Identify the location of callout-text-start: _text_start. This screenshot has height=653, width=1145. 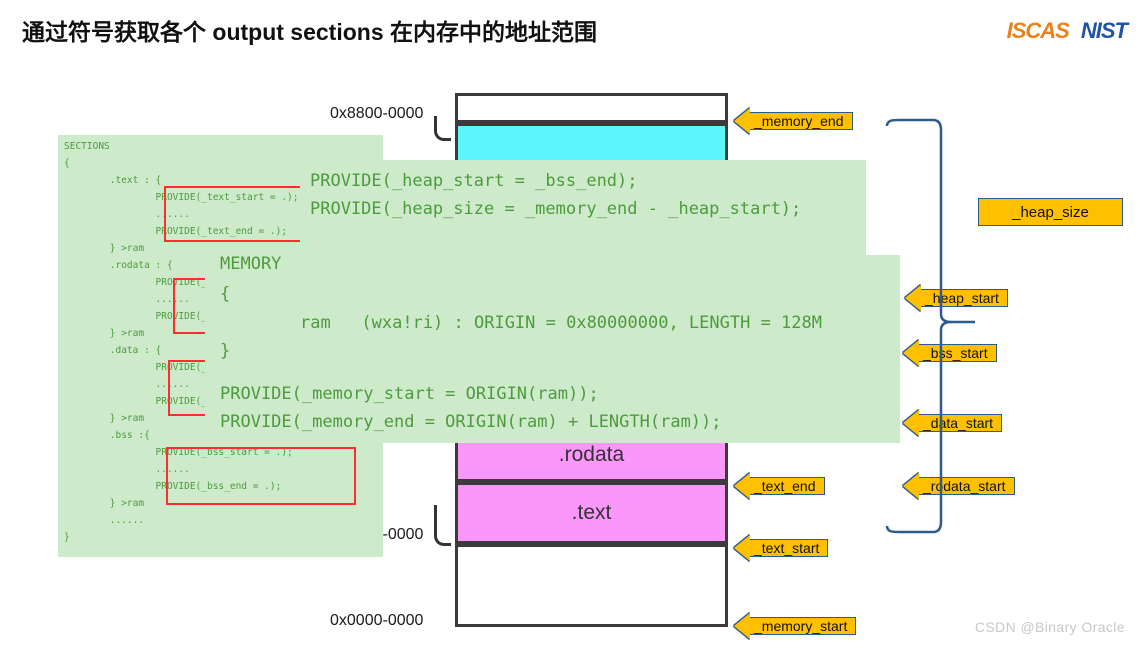
(781, 548).